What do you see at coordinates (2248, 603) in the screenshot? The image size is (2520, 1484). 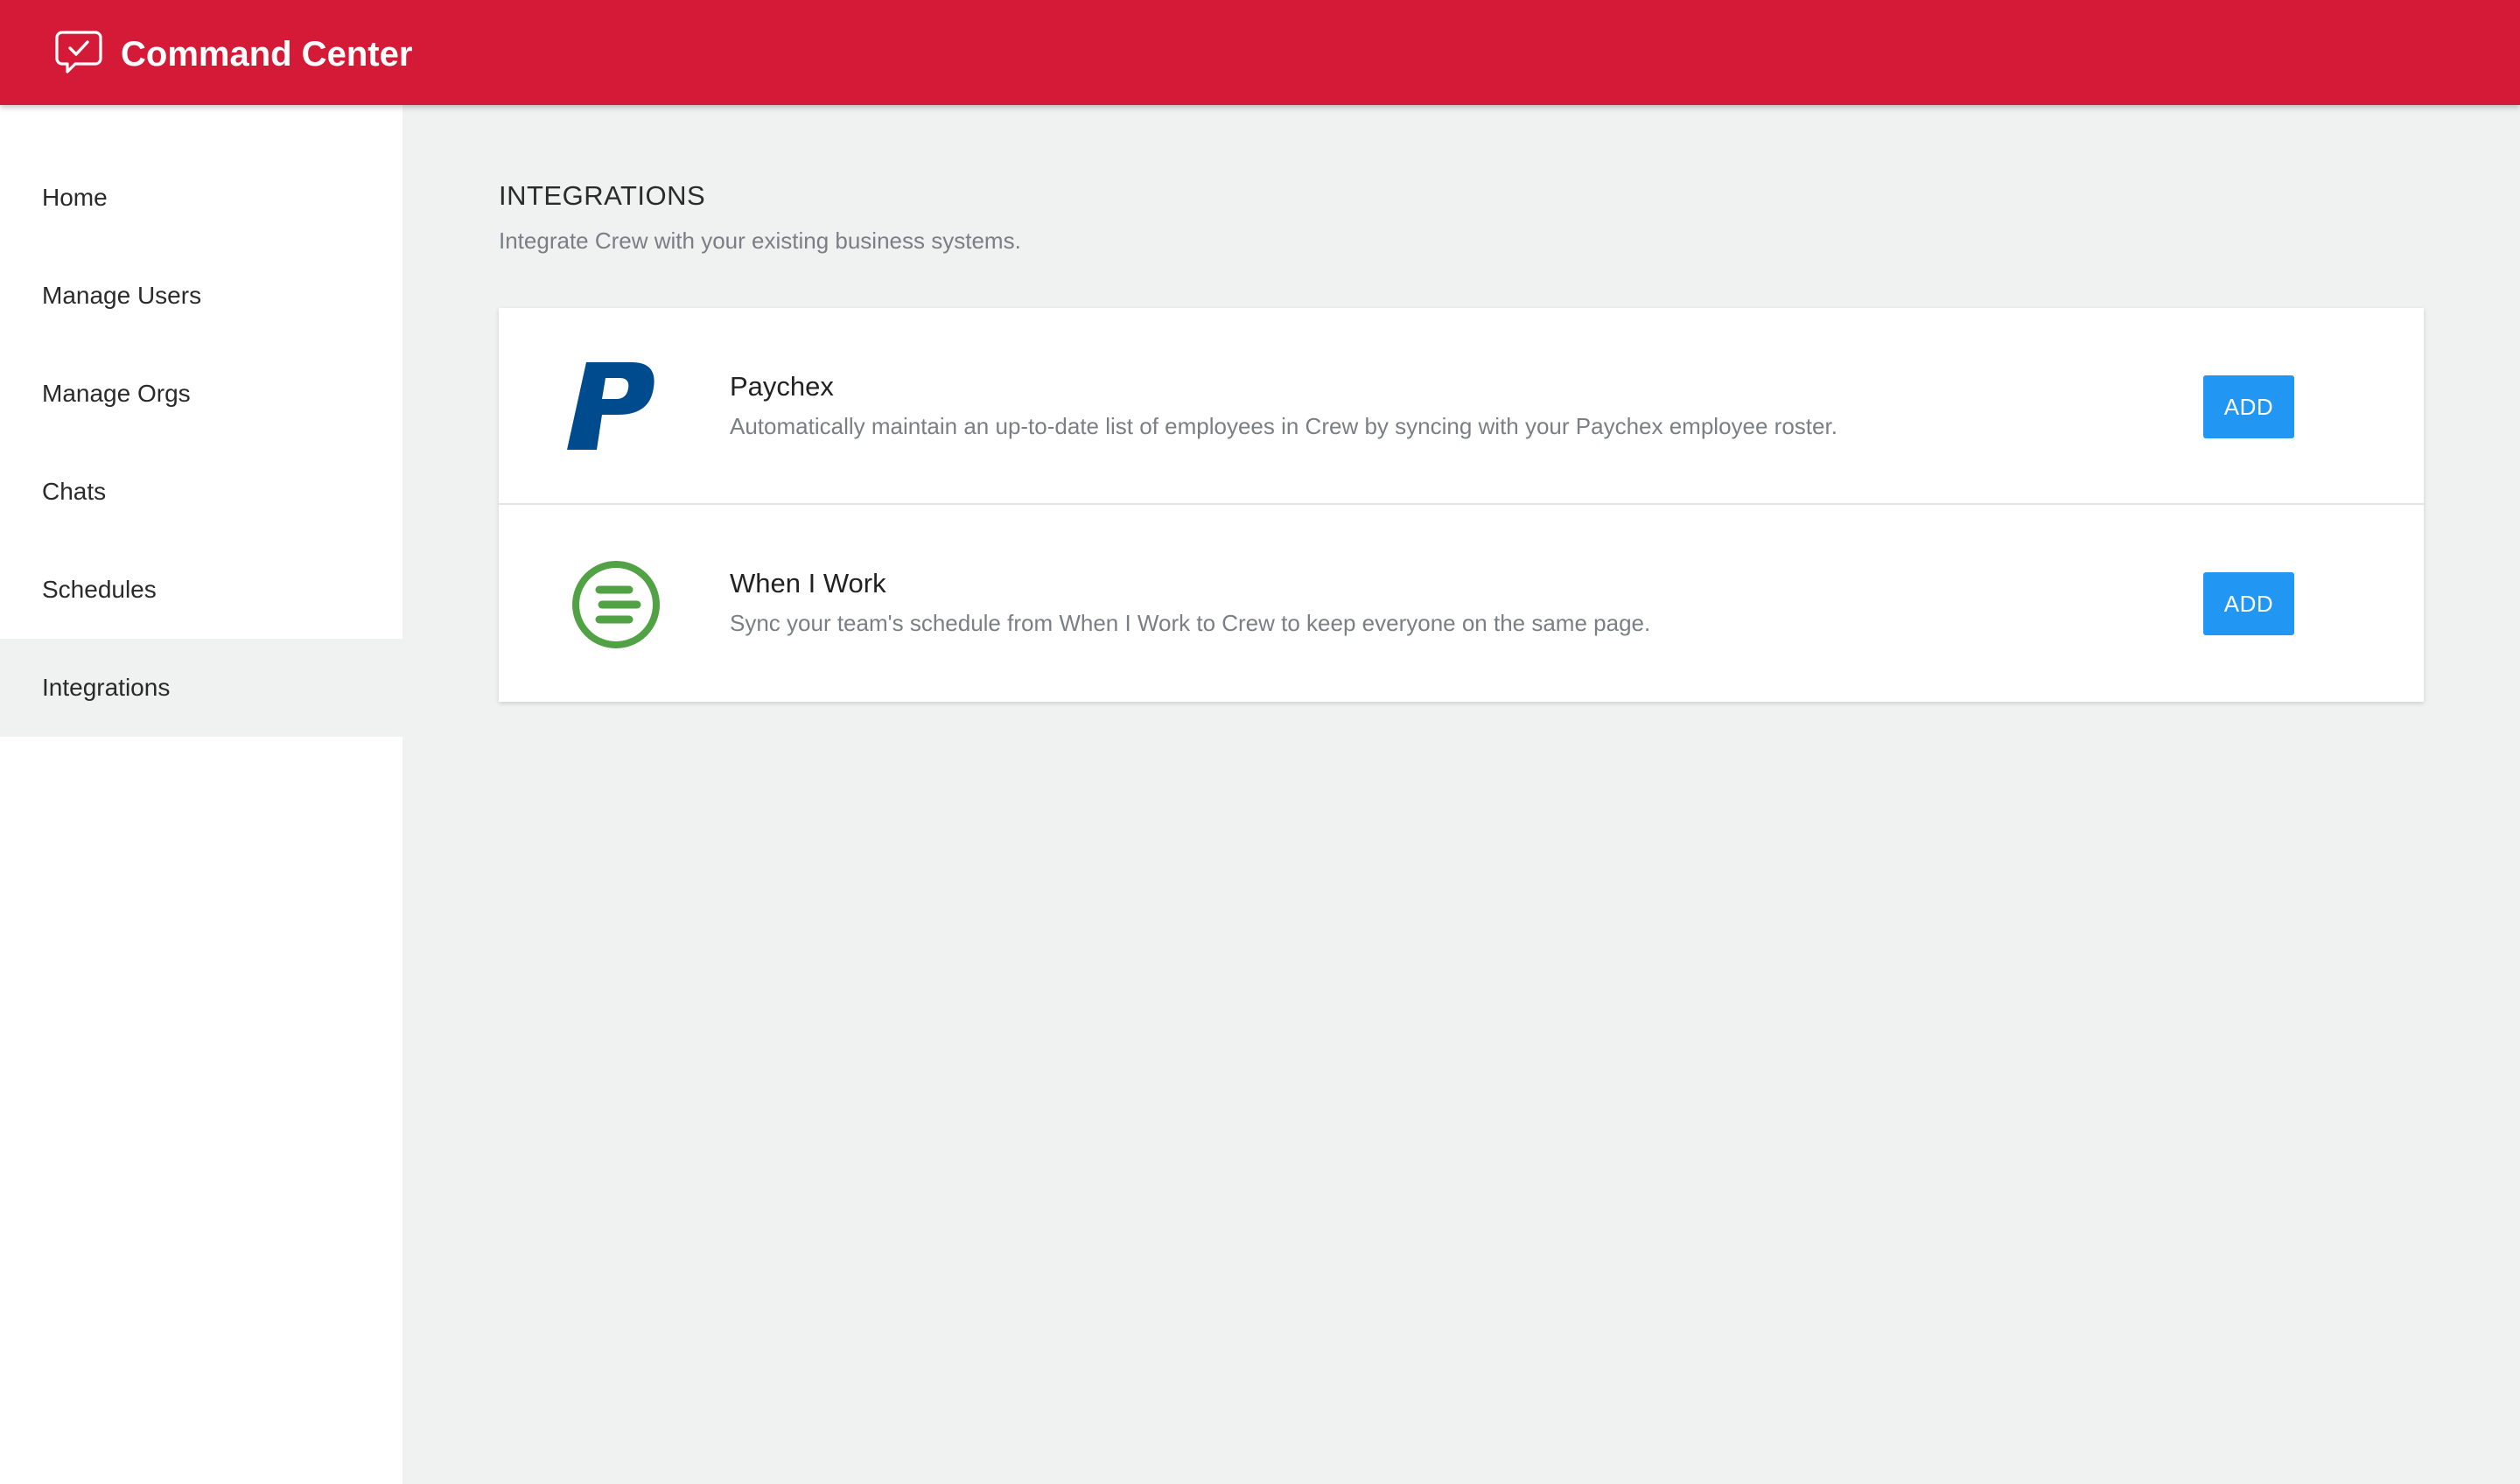 I see `add-when-i-work-button: ADD` at bounding box center [2248, 603].